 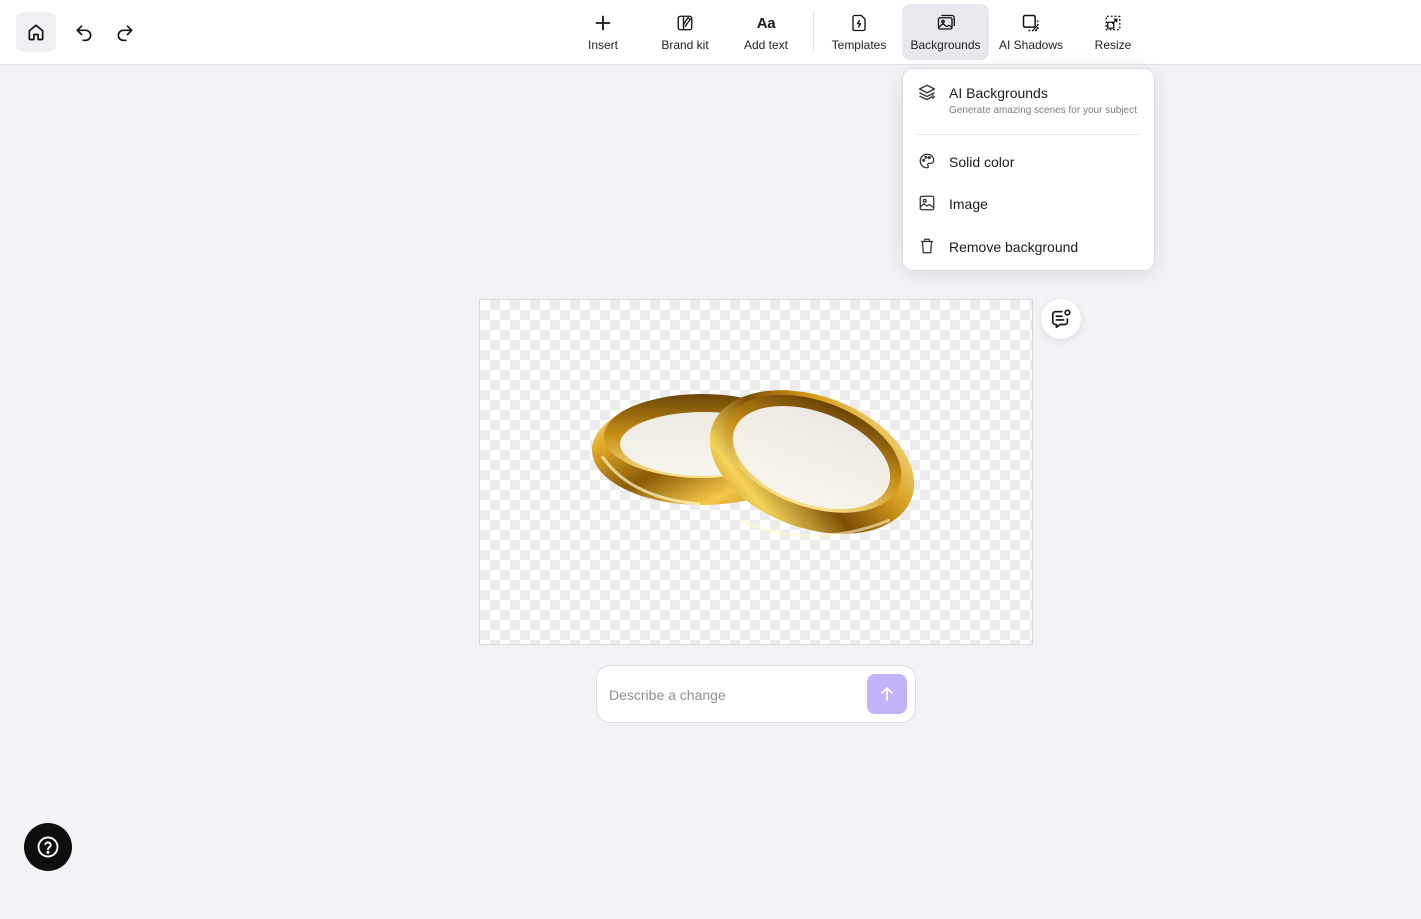 What do you see at coordinates (755, 465) in the screenshot?
I see `gold-rings-image` at bounding box center [755, 465].